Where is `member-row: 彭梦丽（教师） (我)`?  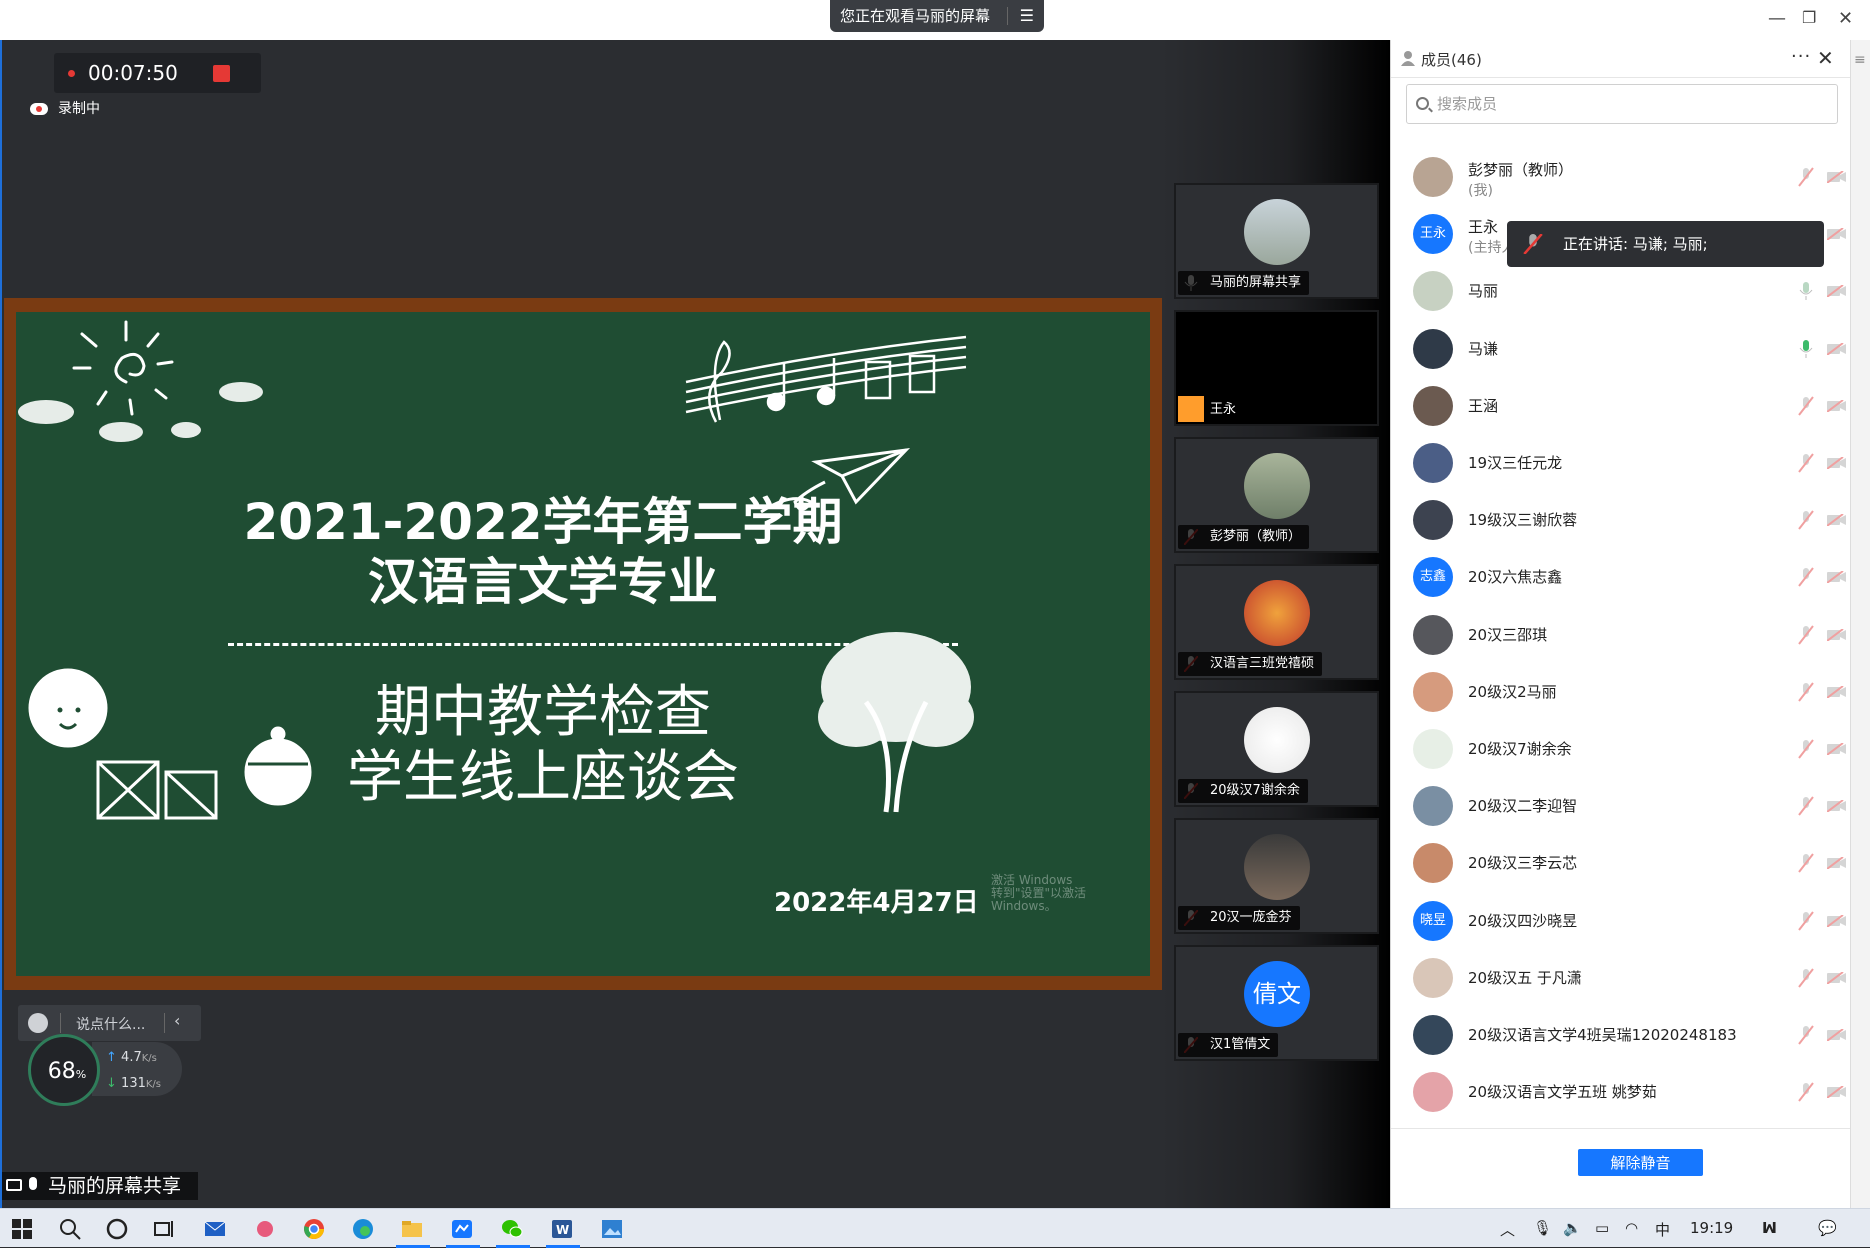 member-row: 彭梦丽（教师） (我) is located at coordinates (1621, 176).